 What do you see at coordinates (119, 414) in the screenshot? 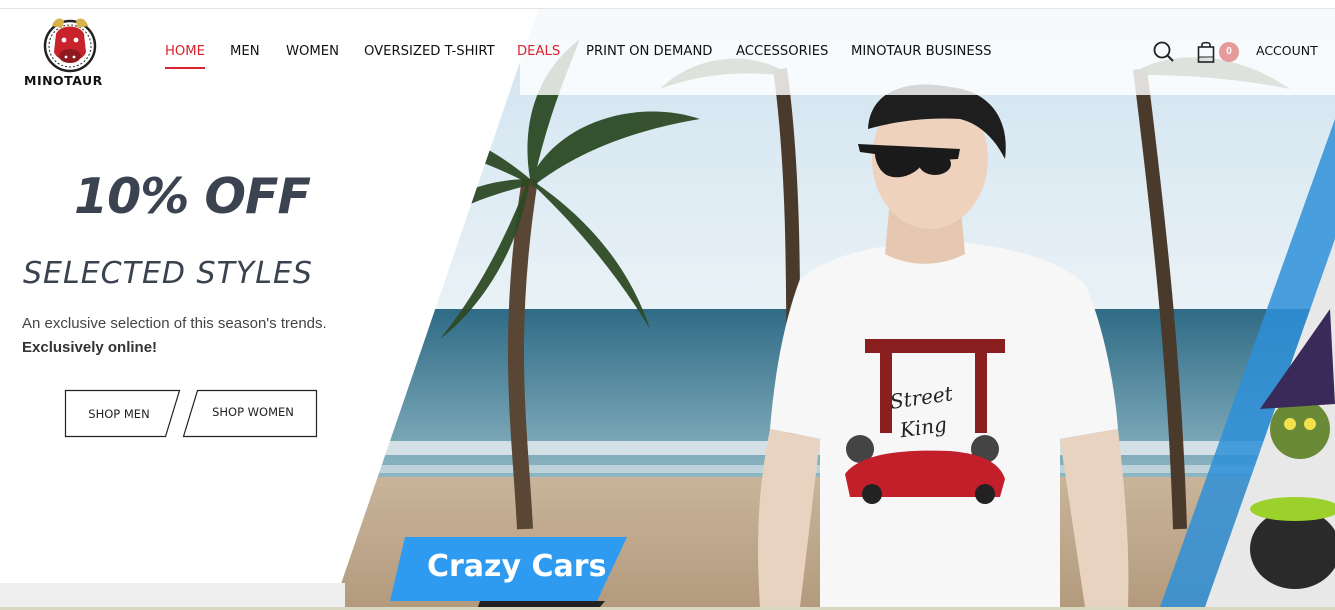
I see `shop-men-button: SHOP MEN` at bounding box center [119, 414].